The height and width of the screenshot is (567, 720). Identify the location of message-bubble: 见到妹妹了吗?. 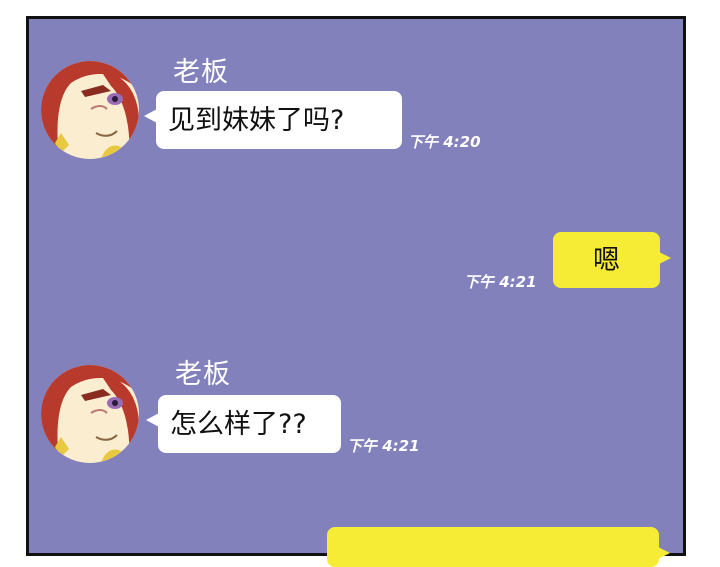
(273, 120).